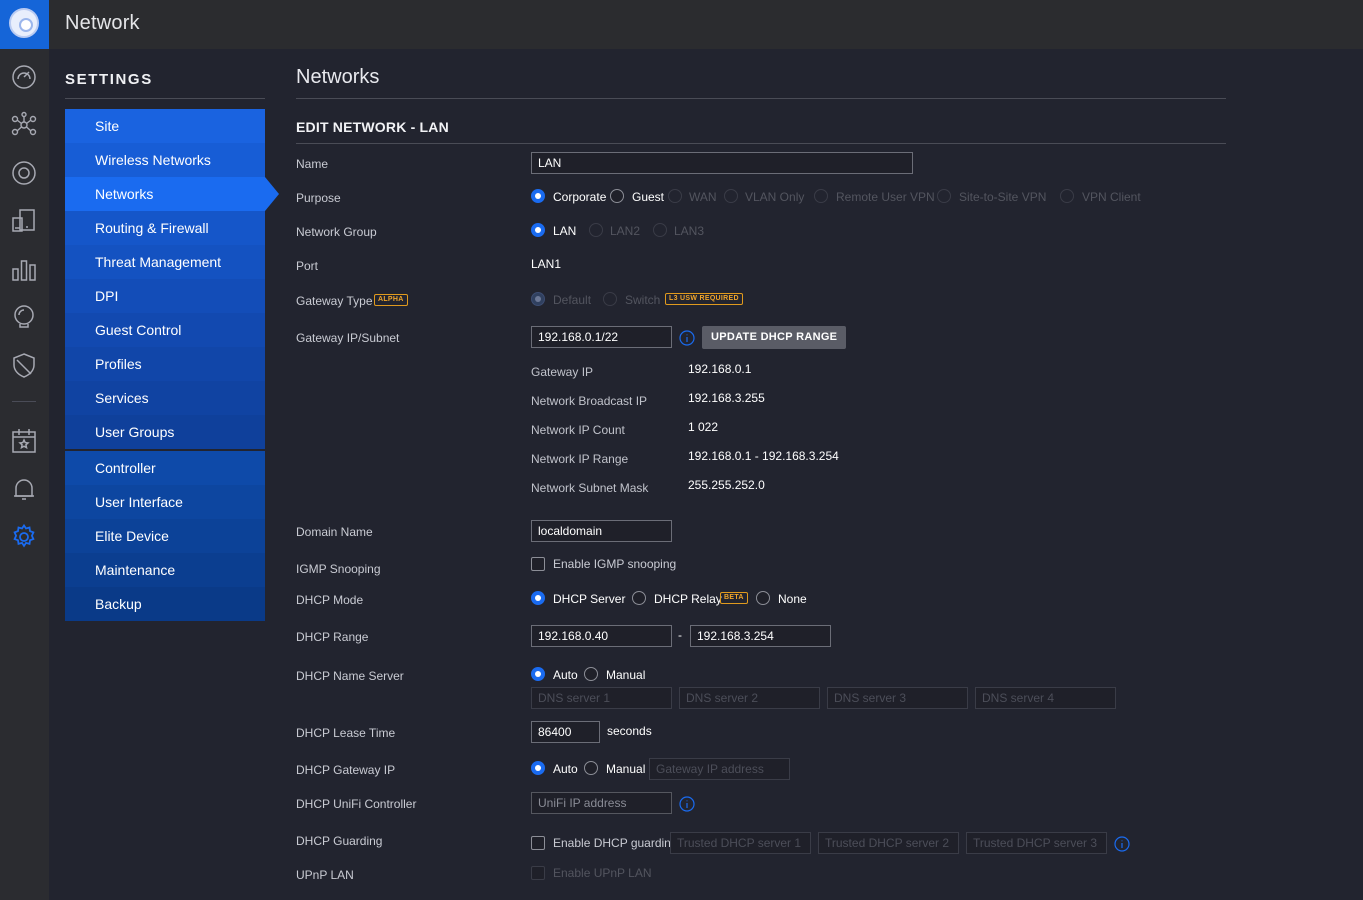 This screenshot has height=900, width=1363. I want to click on dns-server-1-input: DNS server 1, so click(601, 698).